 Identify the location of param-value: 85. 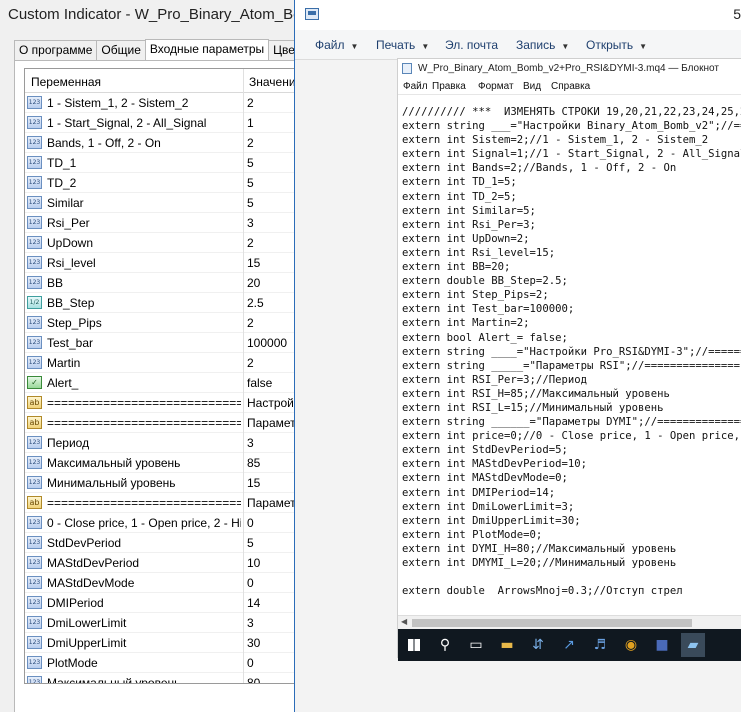
(271, 463).